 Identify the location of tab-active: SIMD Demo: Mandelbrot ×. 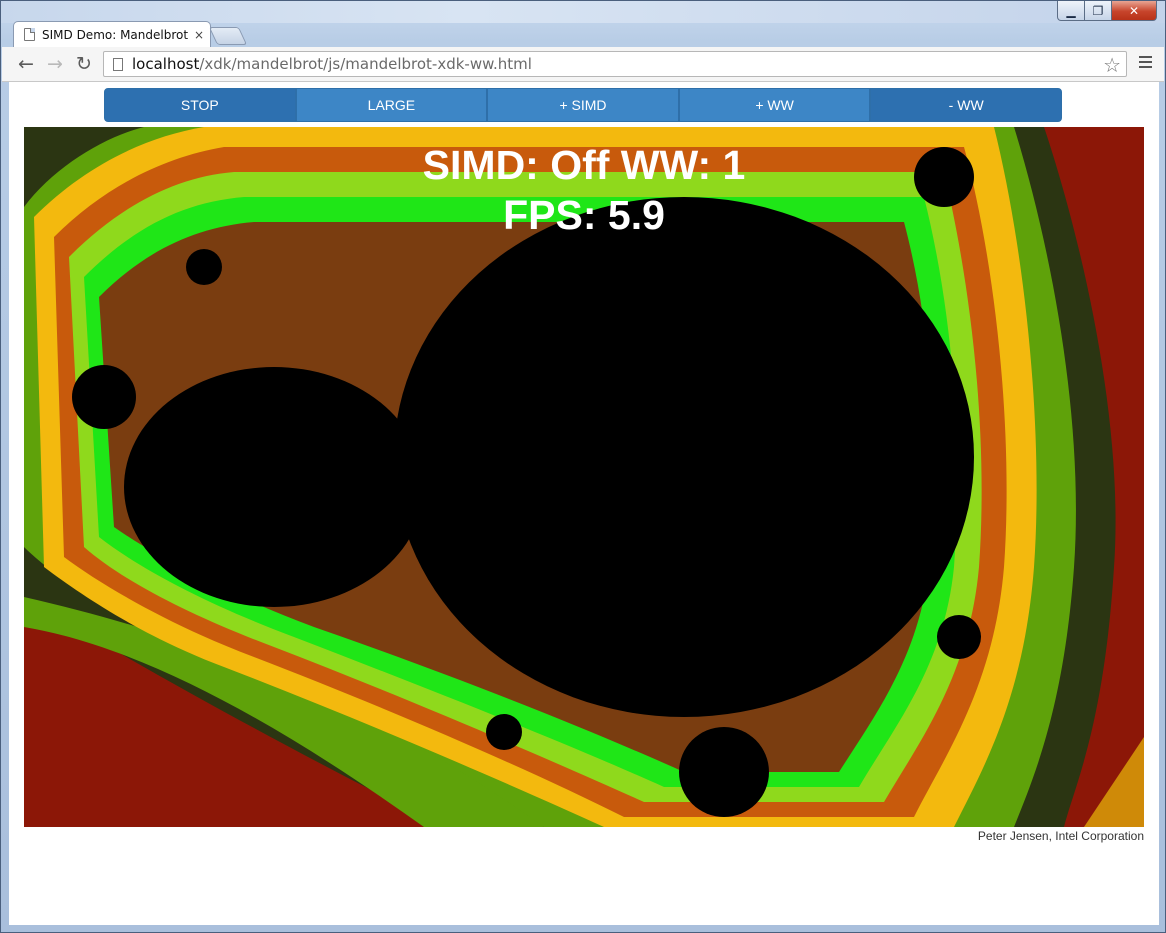
(112, 34).